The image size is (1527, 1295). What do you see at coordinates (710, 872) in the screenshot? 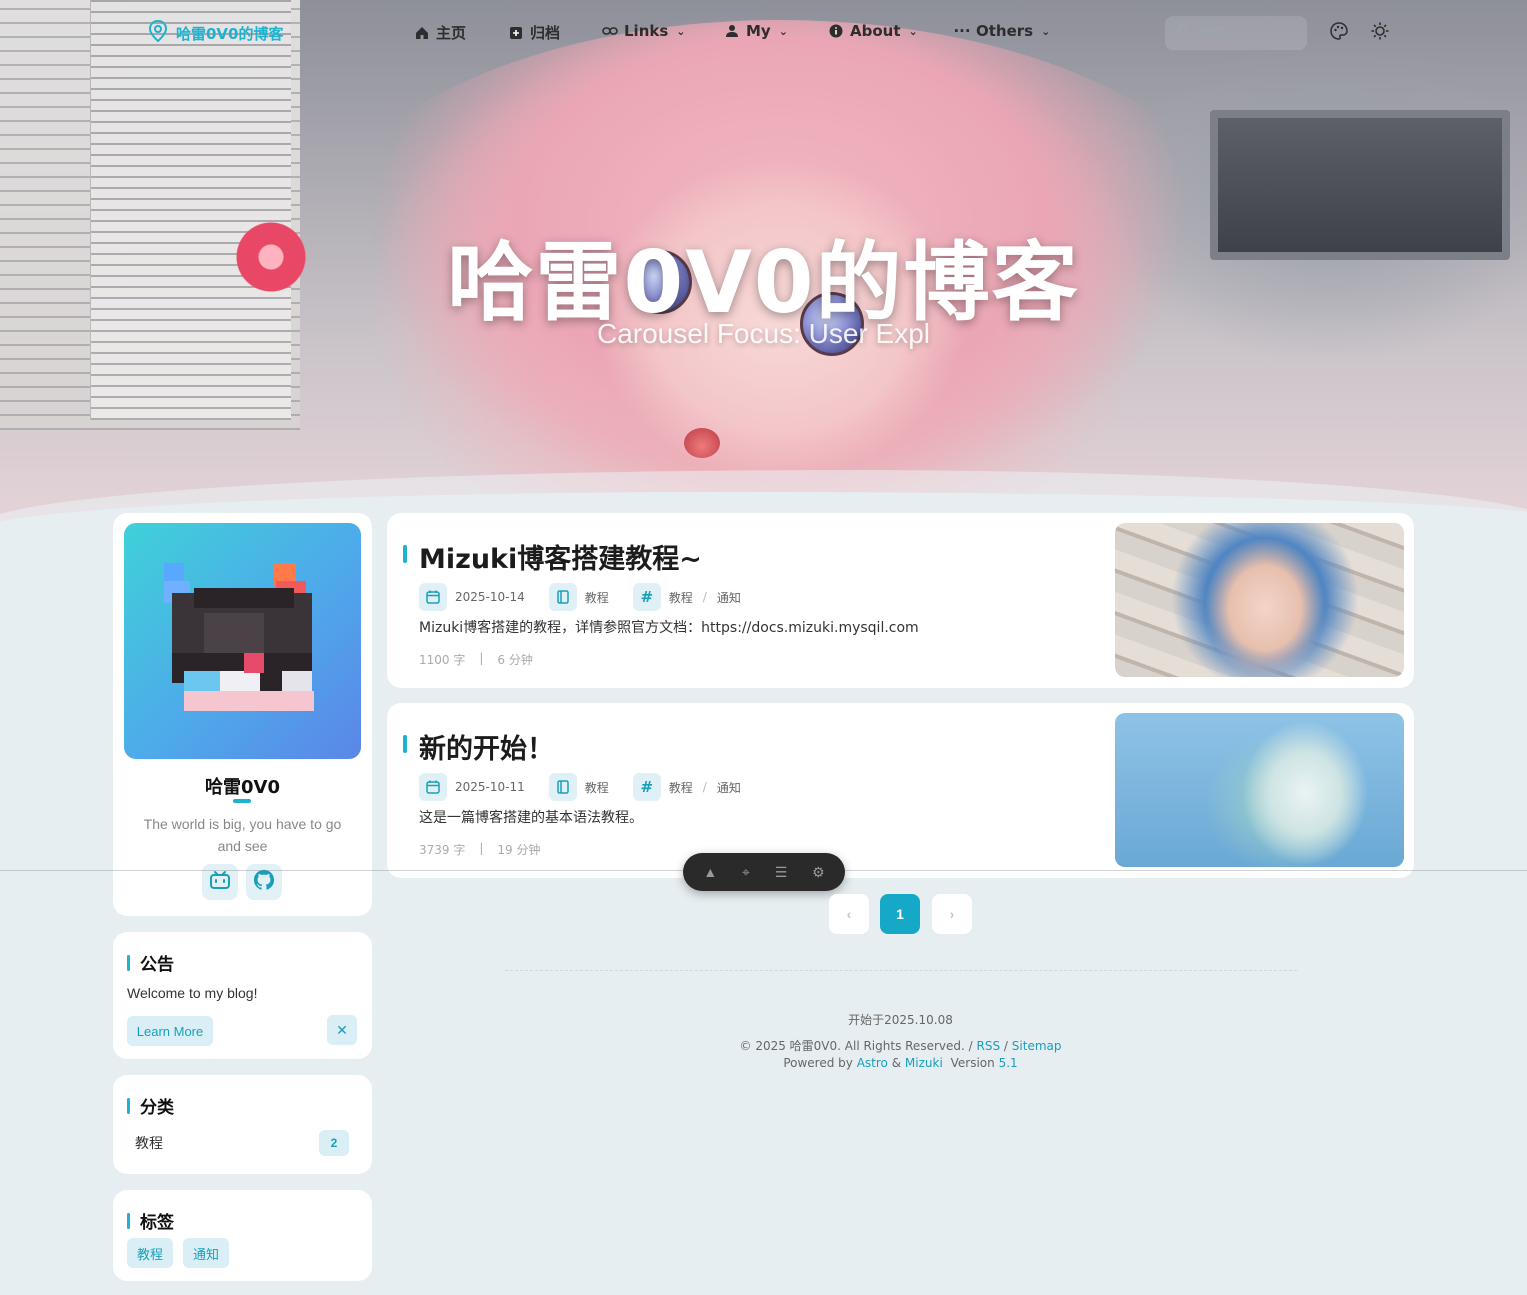
I see `astro-icon: ▲` at bounding box center [710, 872].